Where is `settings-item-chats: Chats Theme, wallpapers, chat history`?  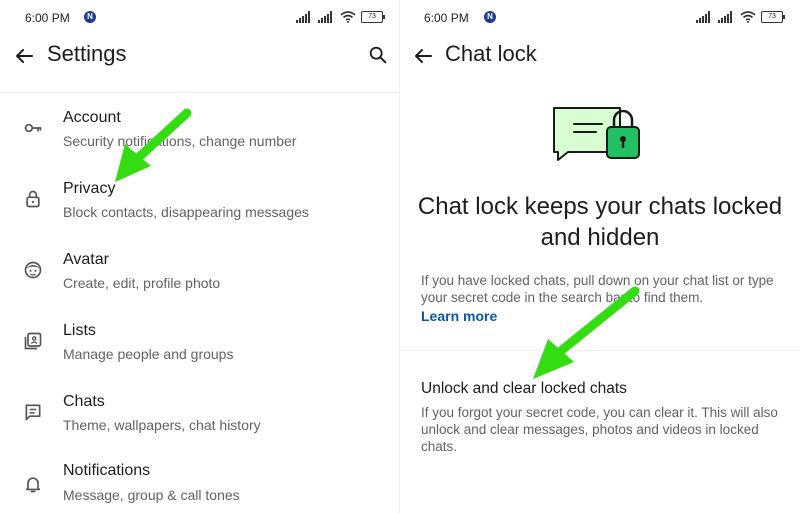 settings-item-chats: Chats Theme, wallpapers, chat history is located at coordinates (200, 416).